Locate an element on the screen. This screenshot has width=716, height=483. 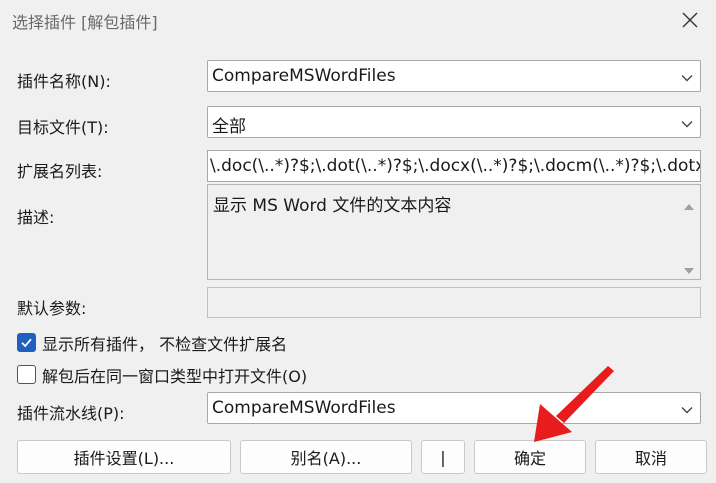
plugin-name-combo: CompareMSWordFiles is located at coordinates (454, 76).